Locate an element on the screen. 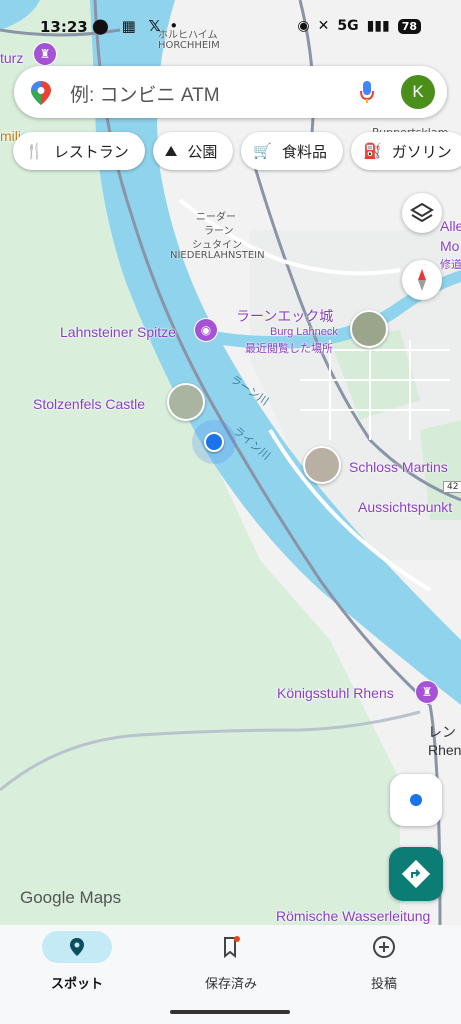  map-label-allerheiligen-3: 修道 is located at coordinates (450, 264).